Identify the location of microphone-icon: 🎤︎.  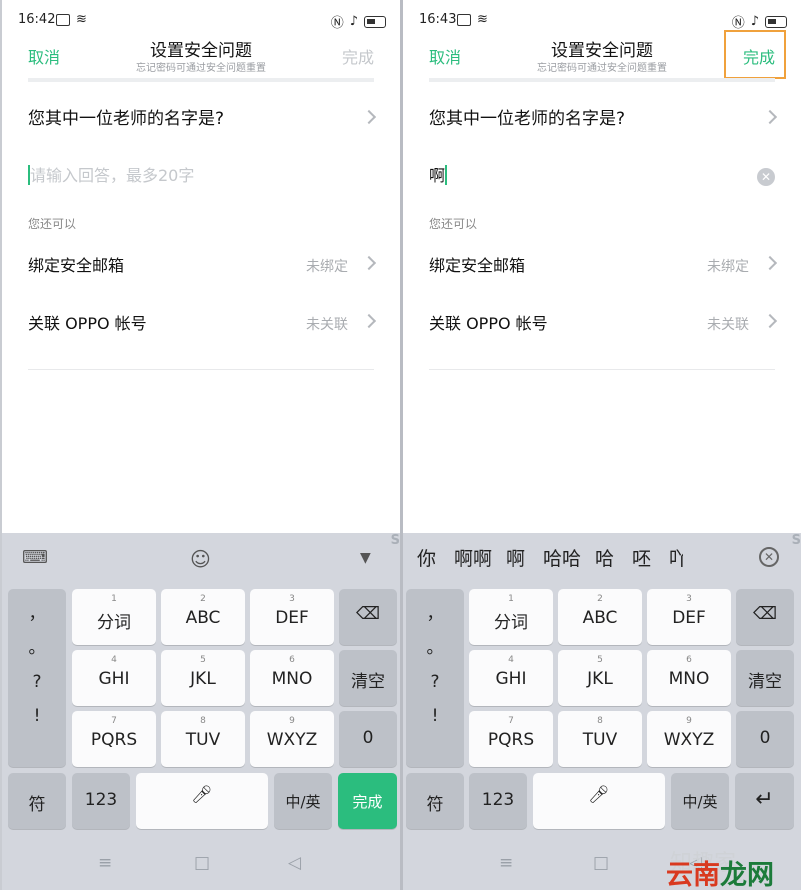
(599, 795).